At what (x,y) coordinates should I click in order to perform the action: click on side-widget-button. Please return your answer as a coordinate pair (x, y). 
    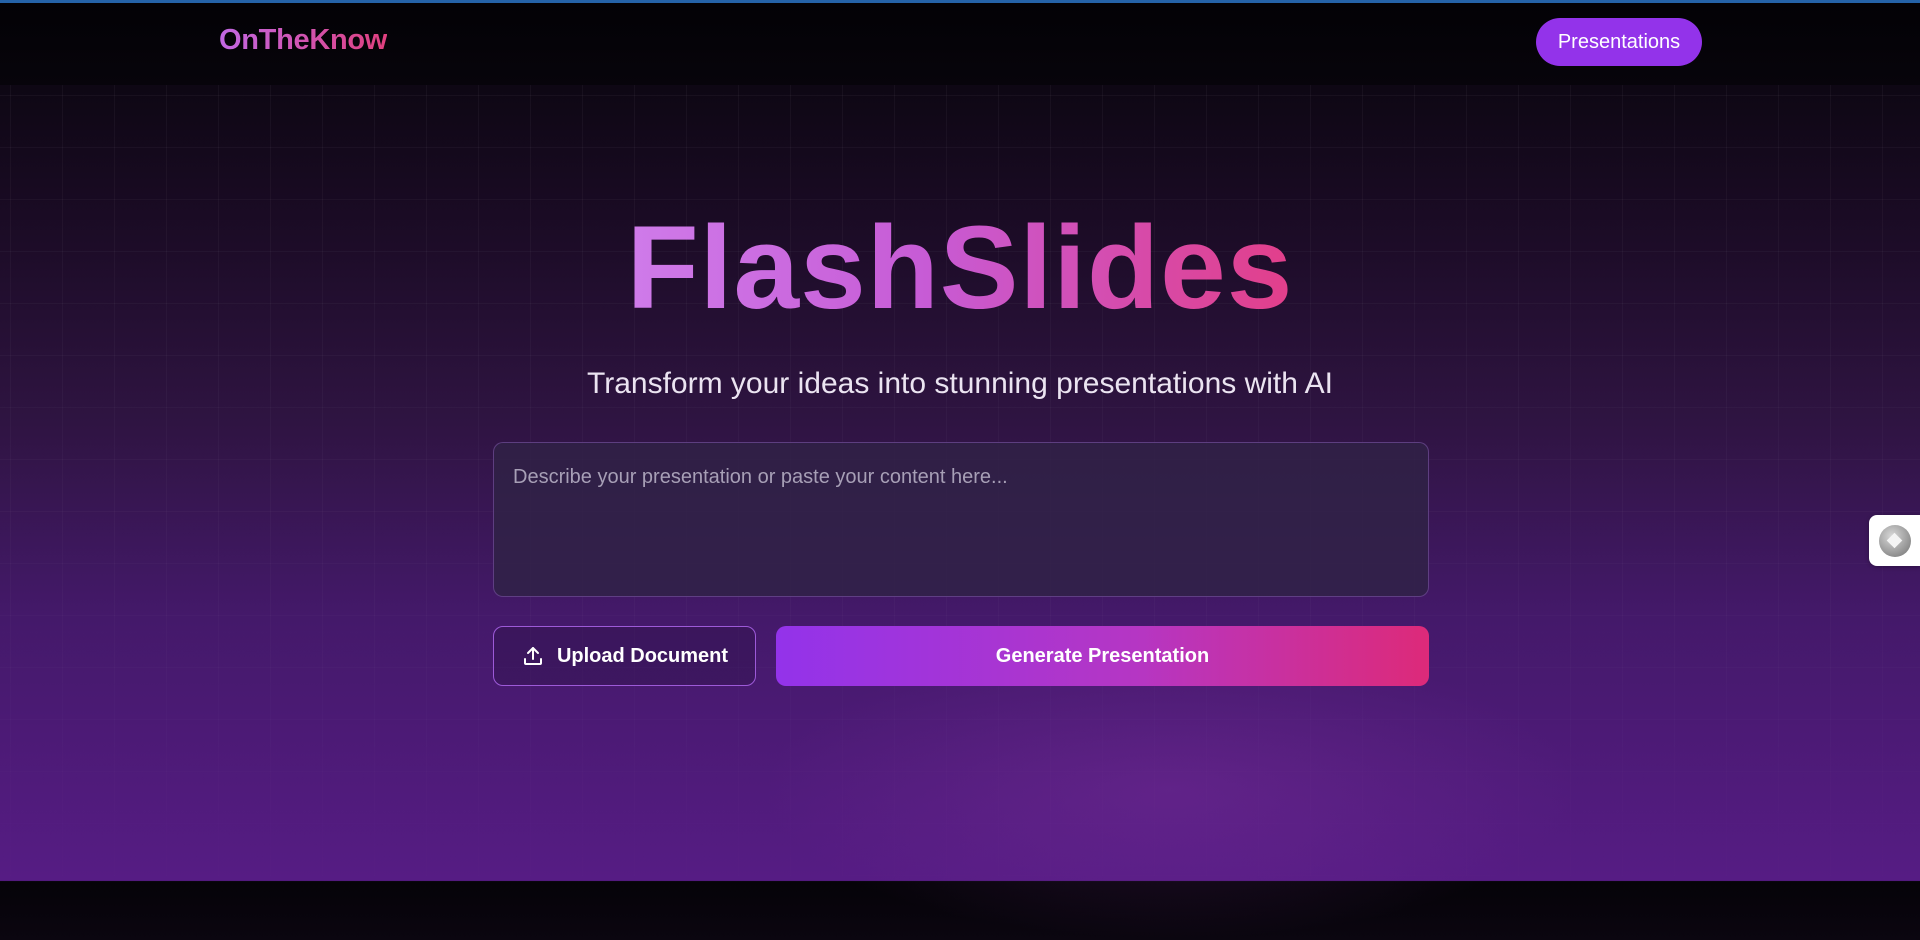
    Looking at the image, I should click on (1894, 540).